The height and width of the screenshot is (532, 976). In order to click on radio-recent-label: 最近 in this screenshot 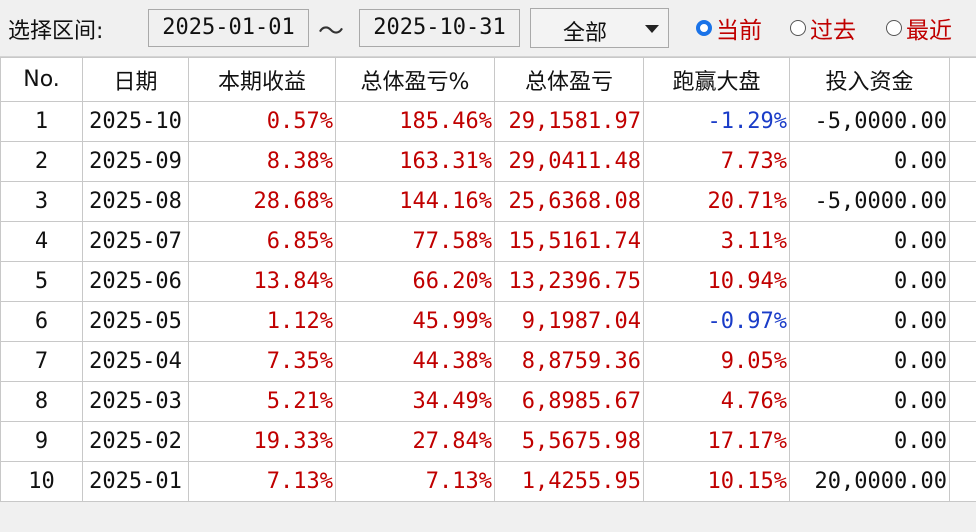, I will do `click(929, 31)`.